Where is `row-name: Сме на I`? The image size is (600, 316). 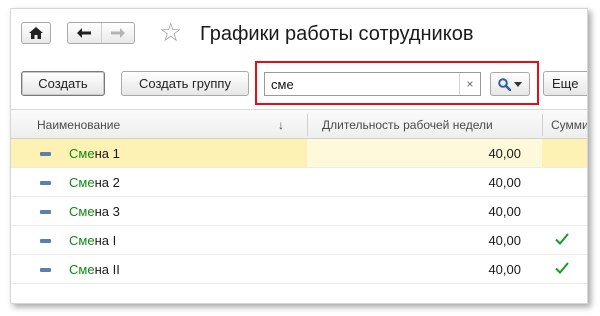 row-name: Сме на I is located at coordinates (93, 240).